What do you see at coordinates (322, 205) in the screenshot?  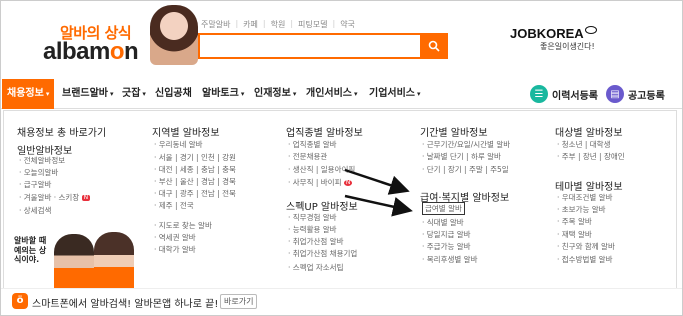 I see `menu-spec-title: 스펙UP 알바정보` at bounding box center [322, 205].